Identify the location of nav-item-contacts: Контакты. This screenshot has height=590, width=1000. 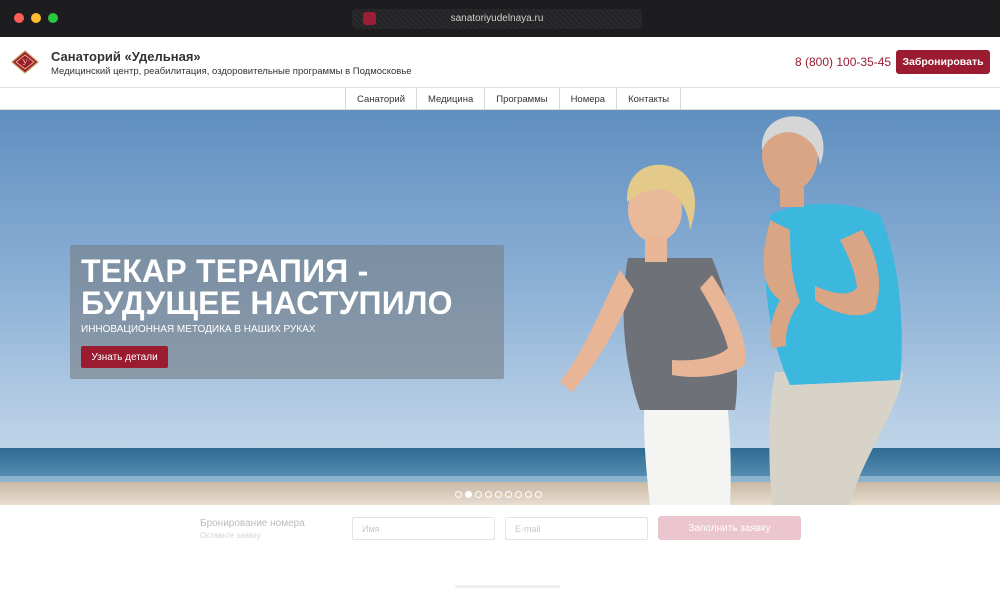
(649, 99).